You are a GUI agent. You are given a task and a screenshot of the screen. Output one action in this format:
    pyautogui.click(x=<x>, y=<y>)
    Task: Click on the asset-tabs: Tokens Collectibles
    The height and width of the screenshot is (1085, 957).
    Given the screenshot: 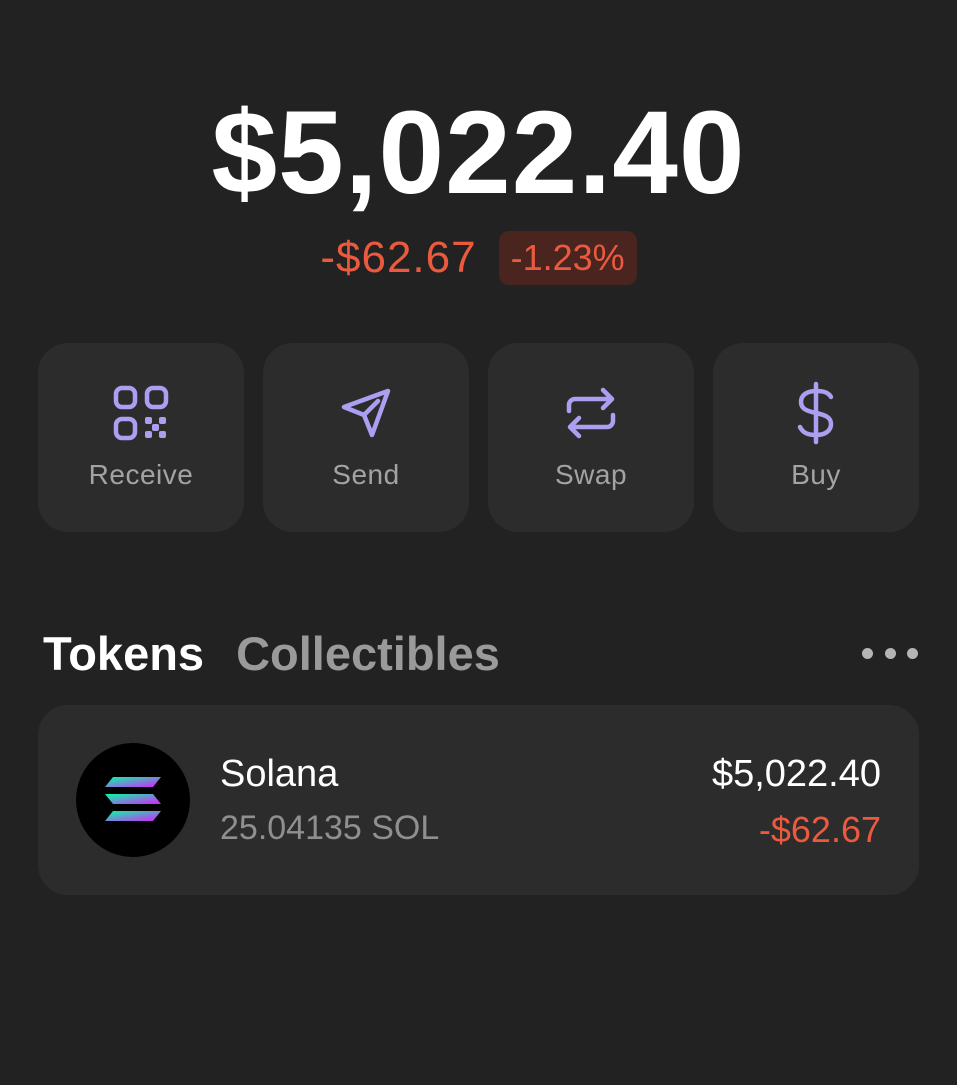 What is the action you would take?
    pyautogui.click(x=271, y=654)
    